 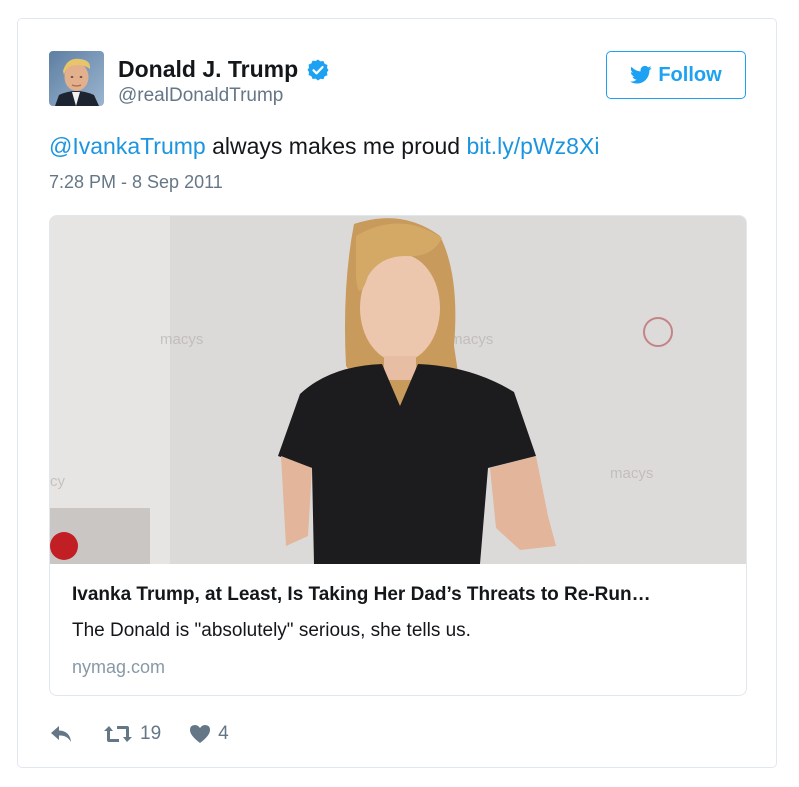 What do you see at coordinates (151, 733) in the screenshot?
I see `retweet-count: 19` at bounding box center [151, 733].